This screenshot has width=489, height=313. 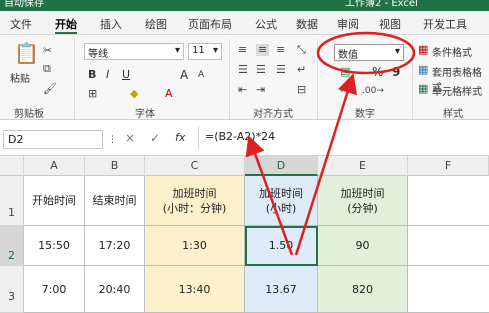 I want to click on bold-button: B, so click(x=92, y=74).